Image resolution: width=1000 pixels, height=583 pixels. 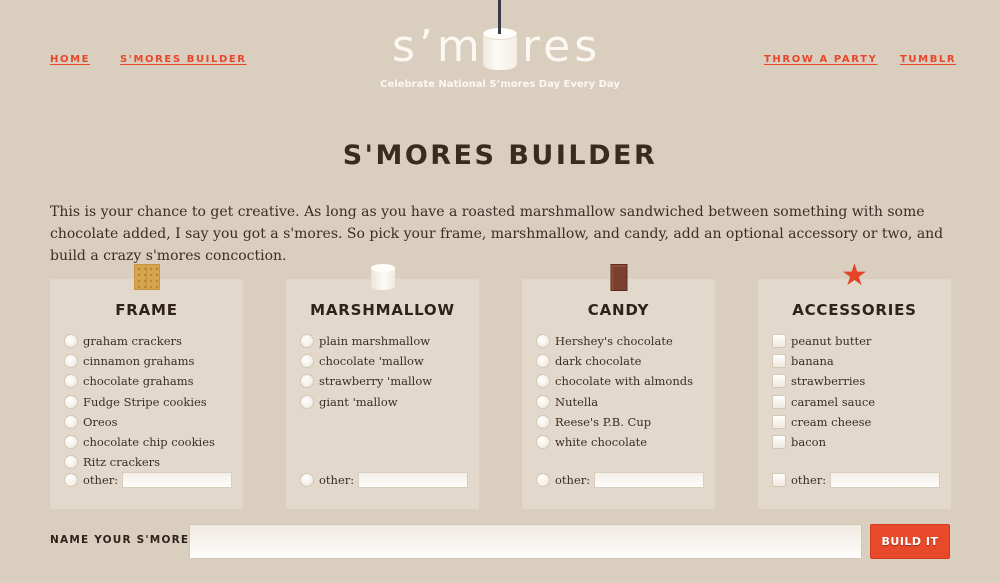 What do you see at coordinates (577, 401) in the screenshot?
I see `option-label: Nutella` at bounding box center [577, 401].